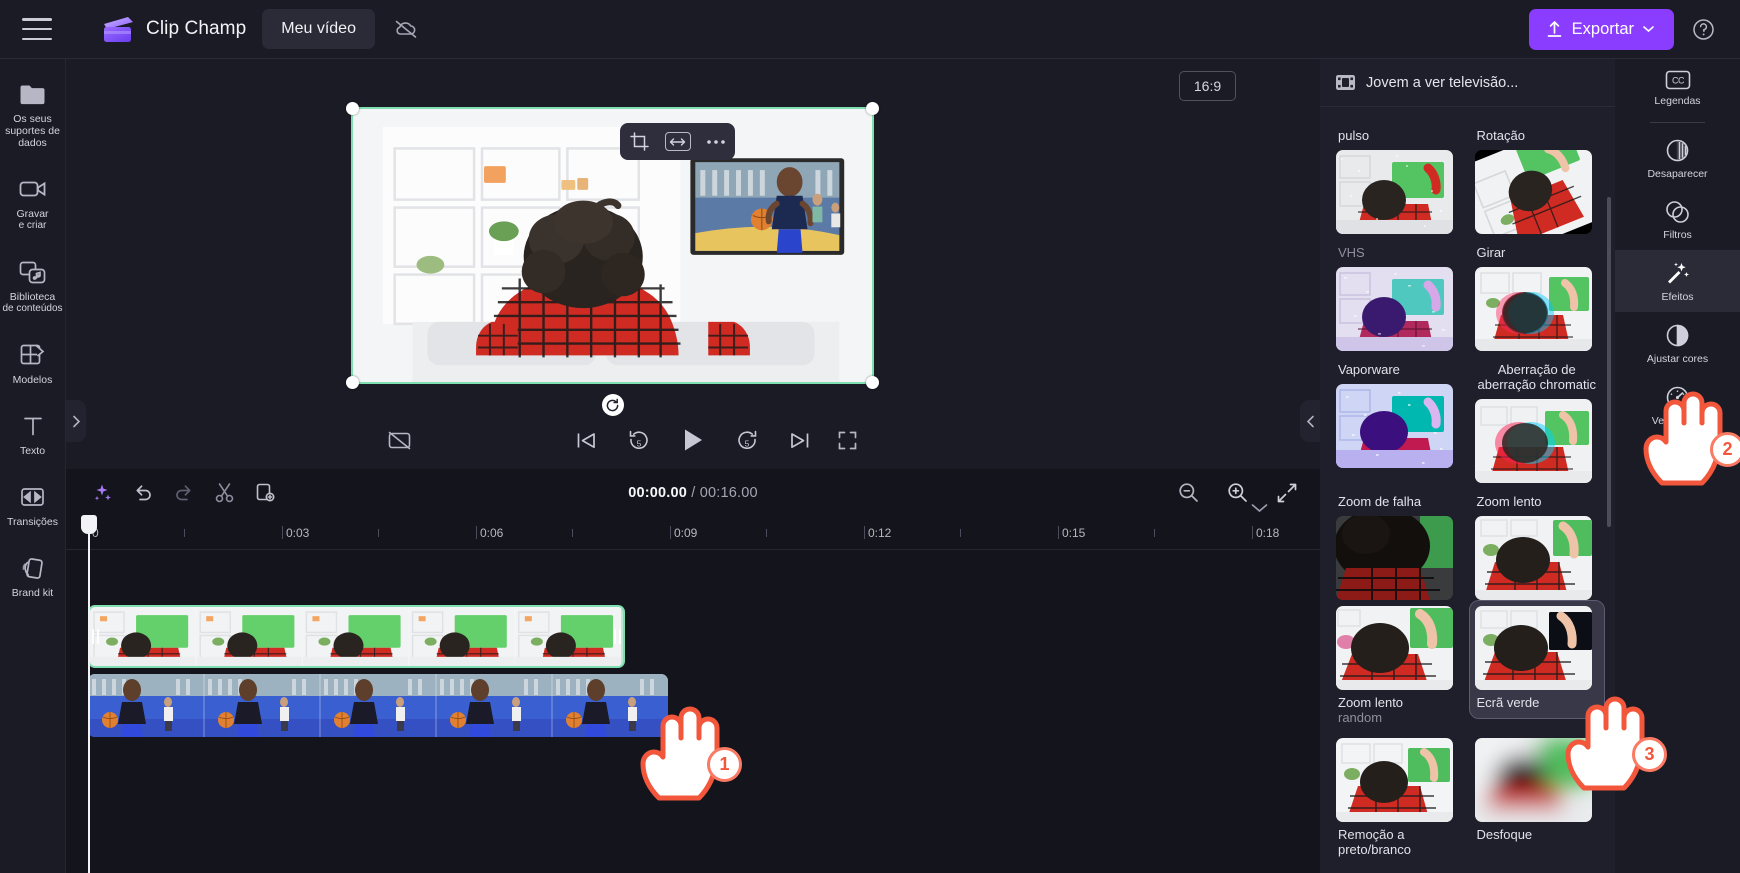 The image size is (1740, 873). Describe the element at coordinates (617, 636) in the screenshot. I see `trim-handle-right` at that location.